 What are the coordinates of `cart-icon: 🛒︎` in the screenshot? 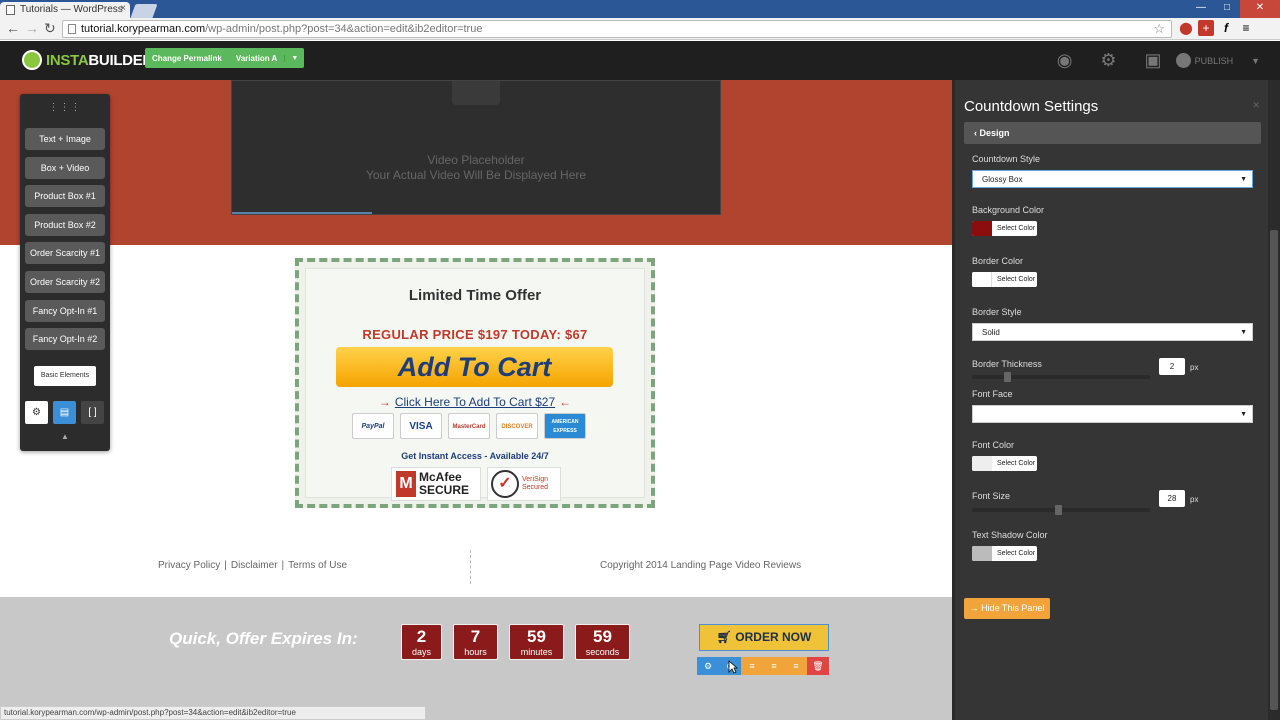 It's located at (726, 637).